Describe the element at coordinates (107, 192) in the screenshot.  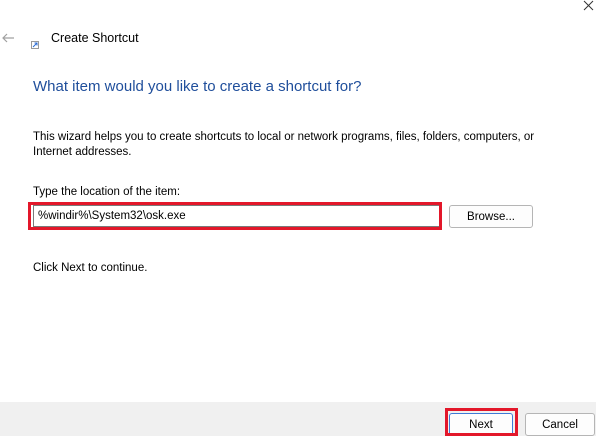
I see `location-label: Type the location of the item:` at that location.